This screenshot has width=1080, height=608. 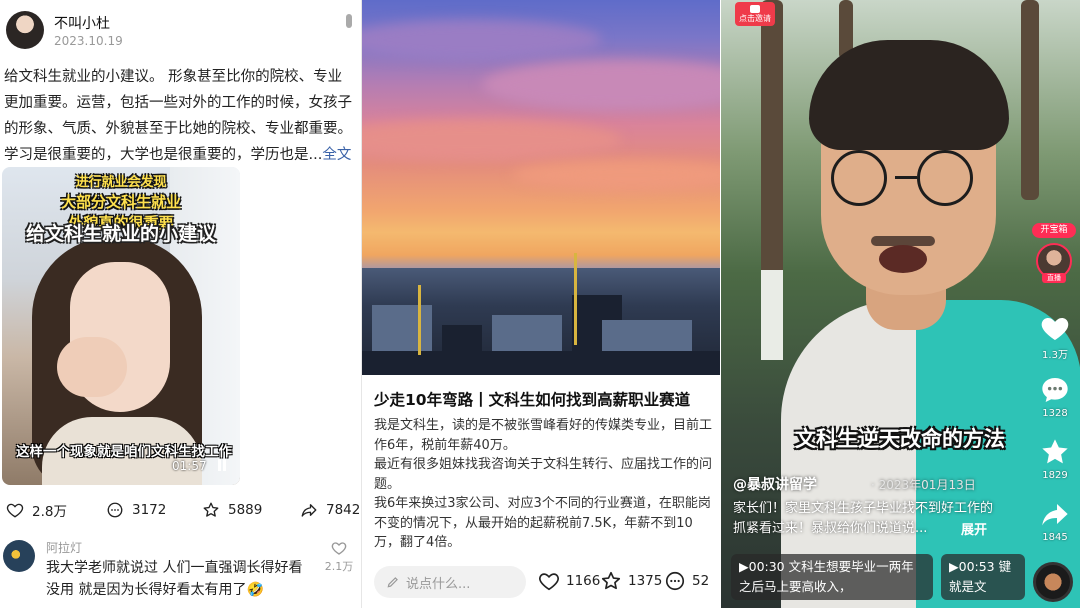 I want to click on expand-link: 展开, so click(x=974, y=528).